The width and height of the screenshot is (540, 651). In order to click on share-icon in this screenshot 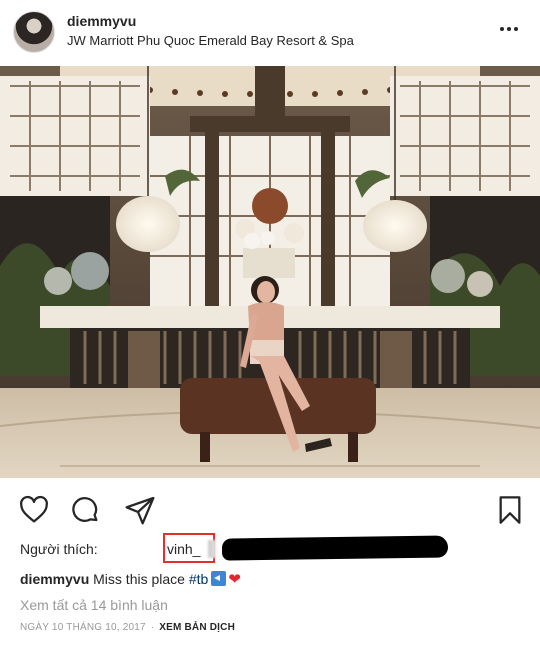, I will do `click(140, 510)`.